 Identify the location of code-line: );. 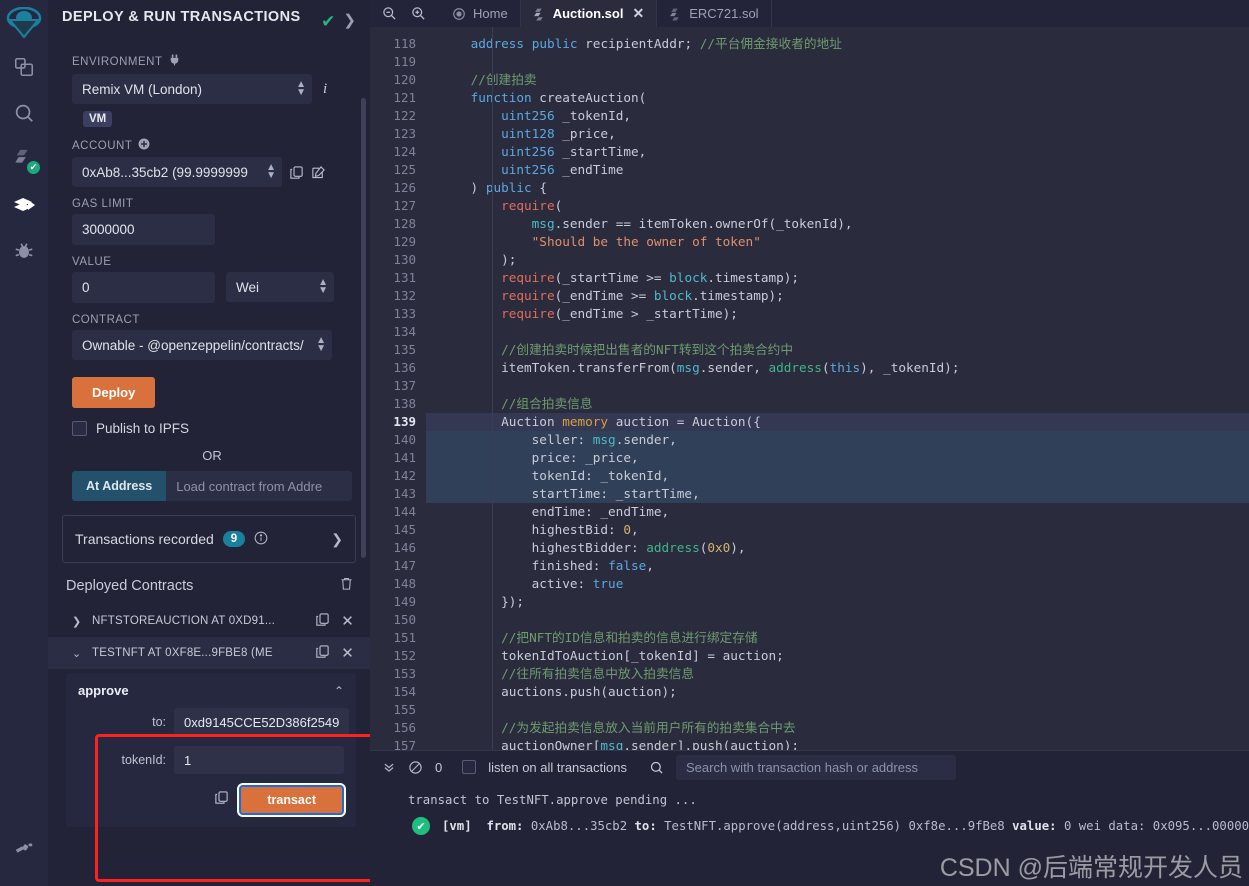
(837, 260).